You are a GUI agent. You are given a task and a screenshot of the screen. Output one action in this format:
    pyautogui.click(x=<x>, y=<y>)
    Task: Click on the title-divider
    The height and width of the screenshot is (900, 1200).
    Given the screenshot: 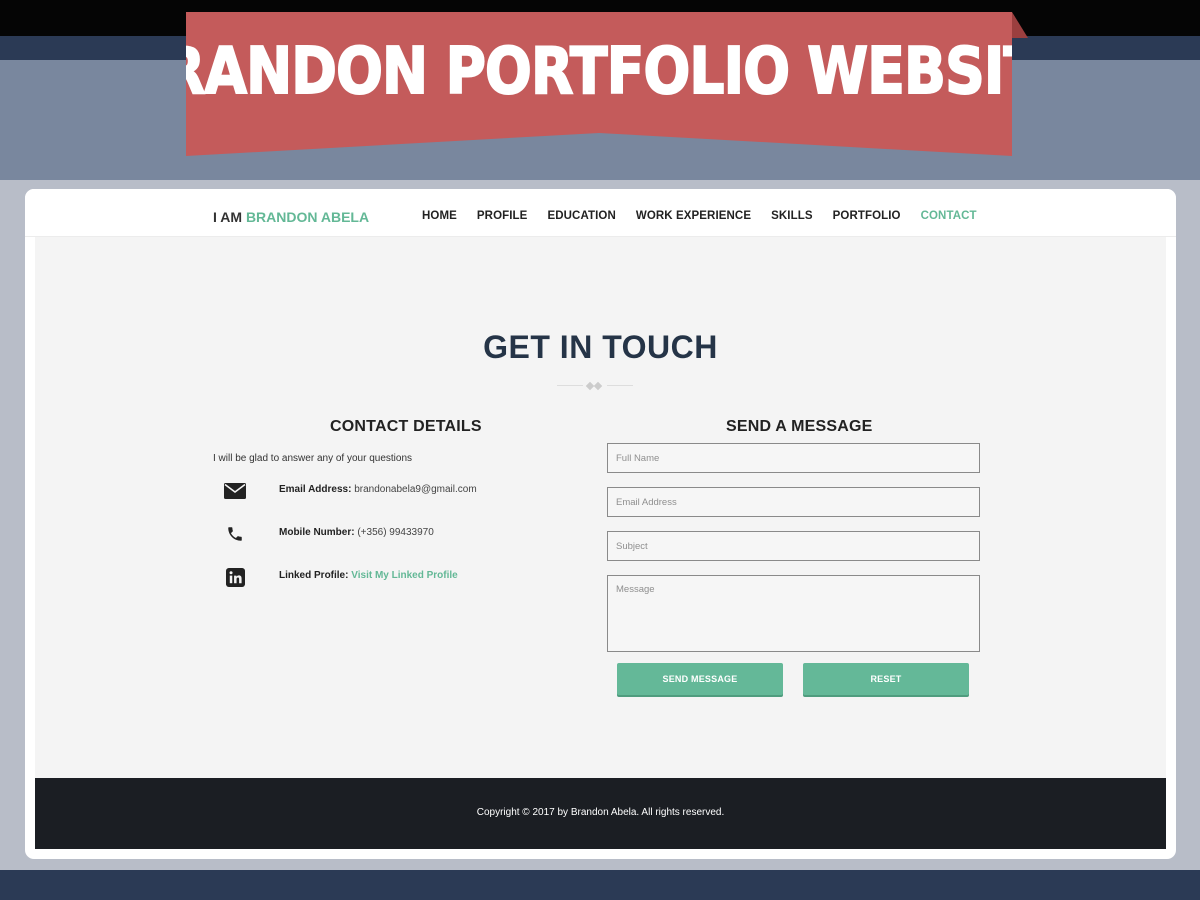 What is the action you would take?
    pyautogui.click(x=595, y=386)
    